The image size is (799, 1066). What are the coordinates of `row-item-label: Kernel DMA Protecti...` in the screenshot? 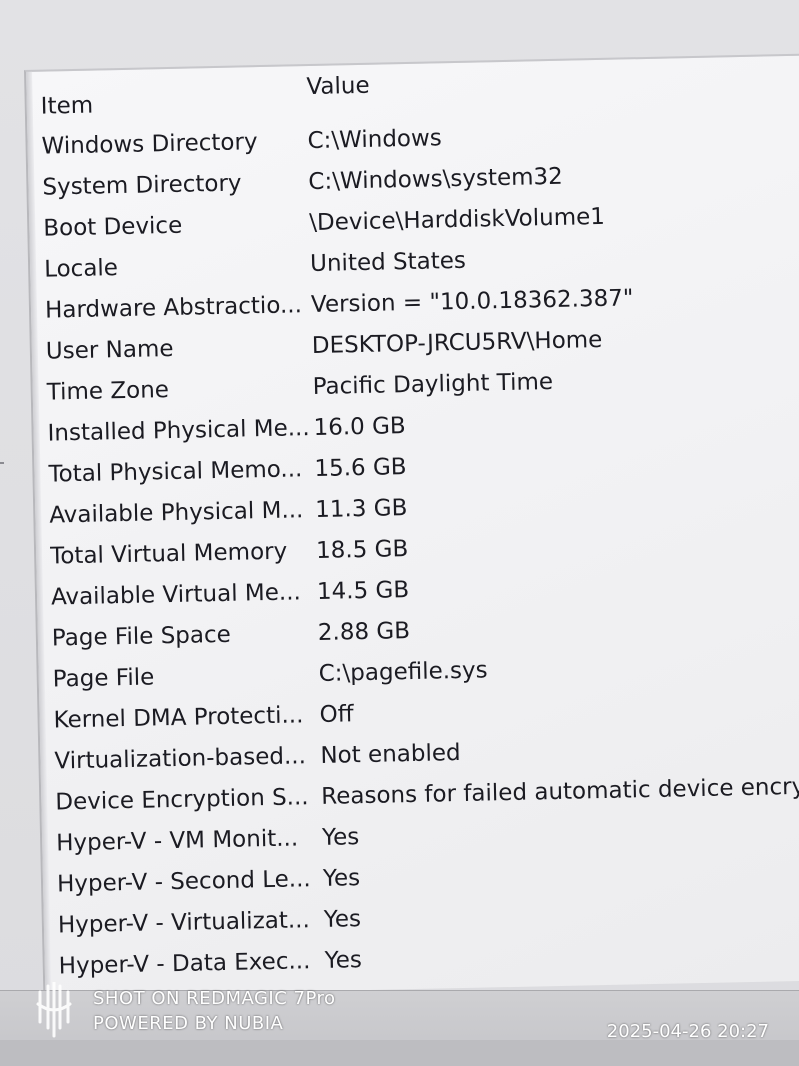 It's located at (178, 718).